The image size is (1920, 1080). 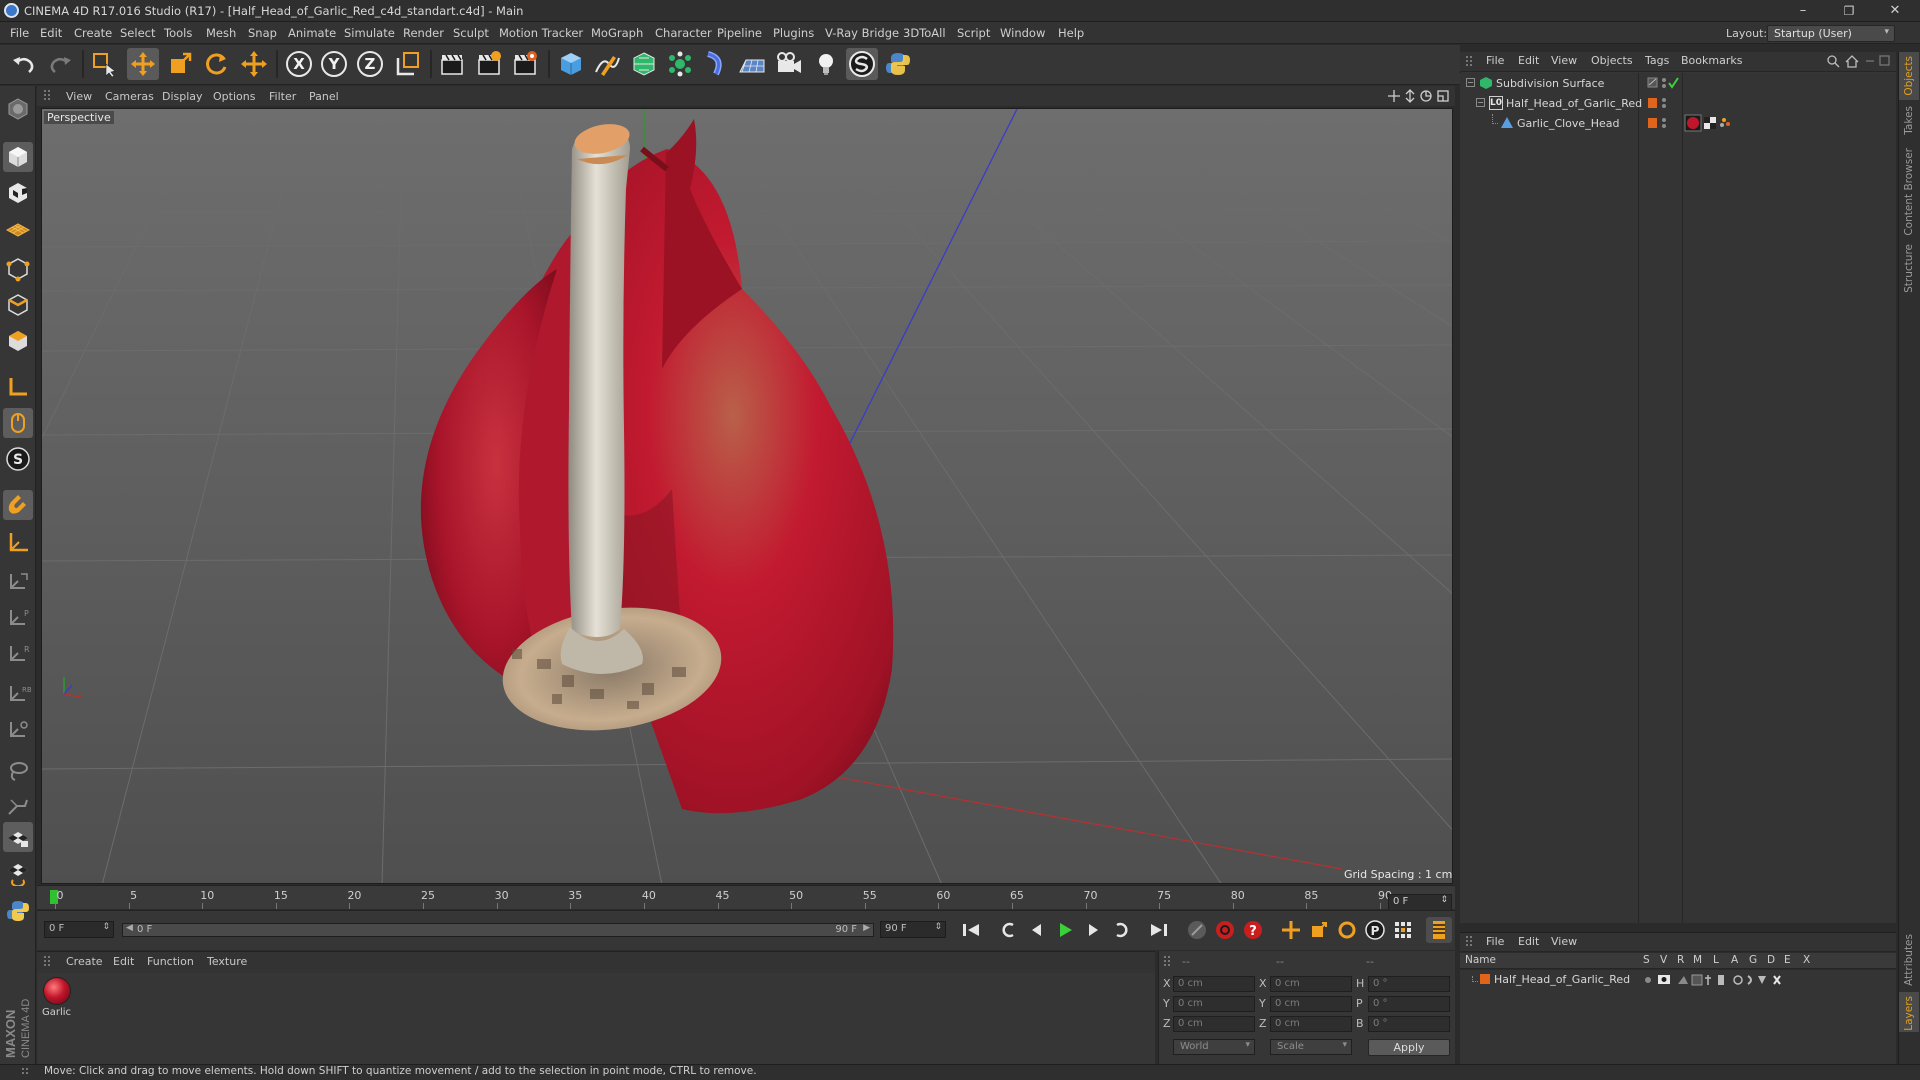 I want to click on position-y-field: 0 cm, so click(x=1214, y=1004).